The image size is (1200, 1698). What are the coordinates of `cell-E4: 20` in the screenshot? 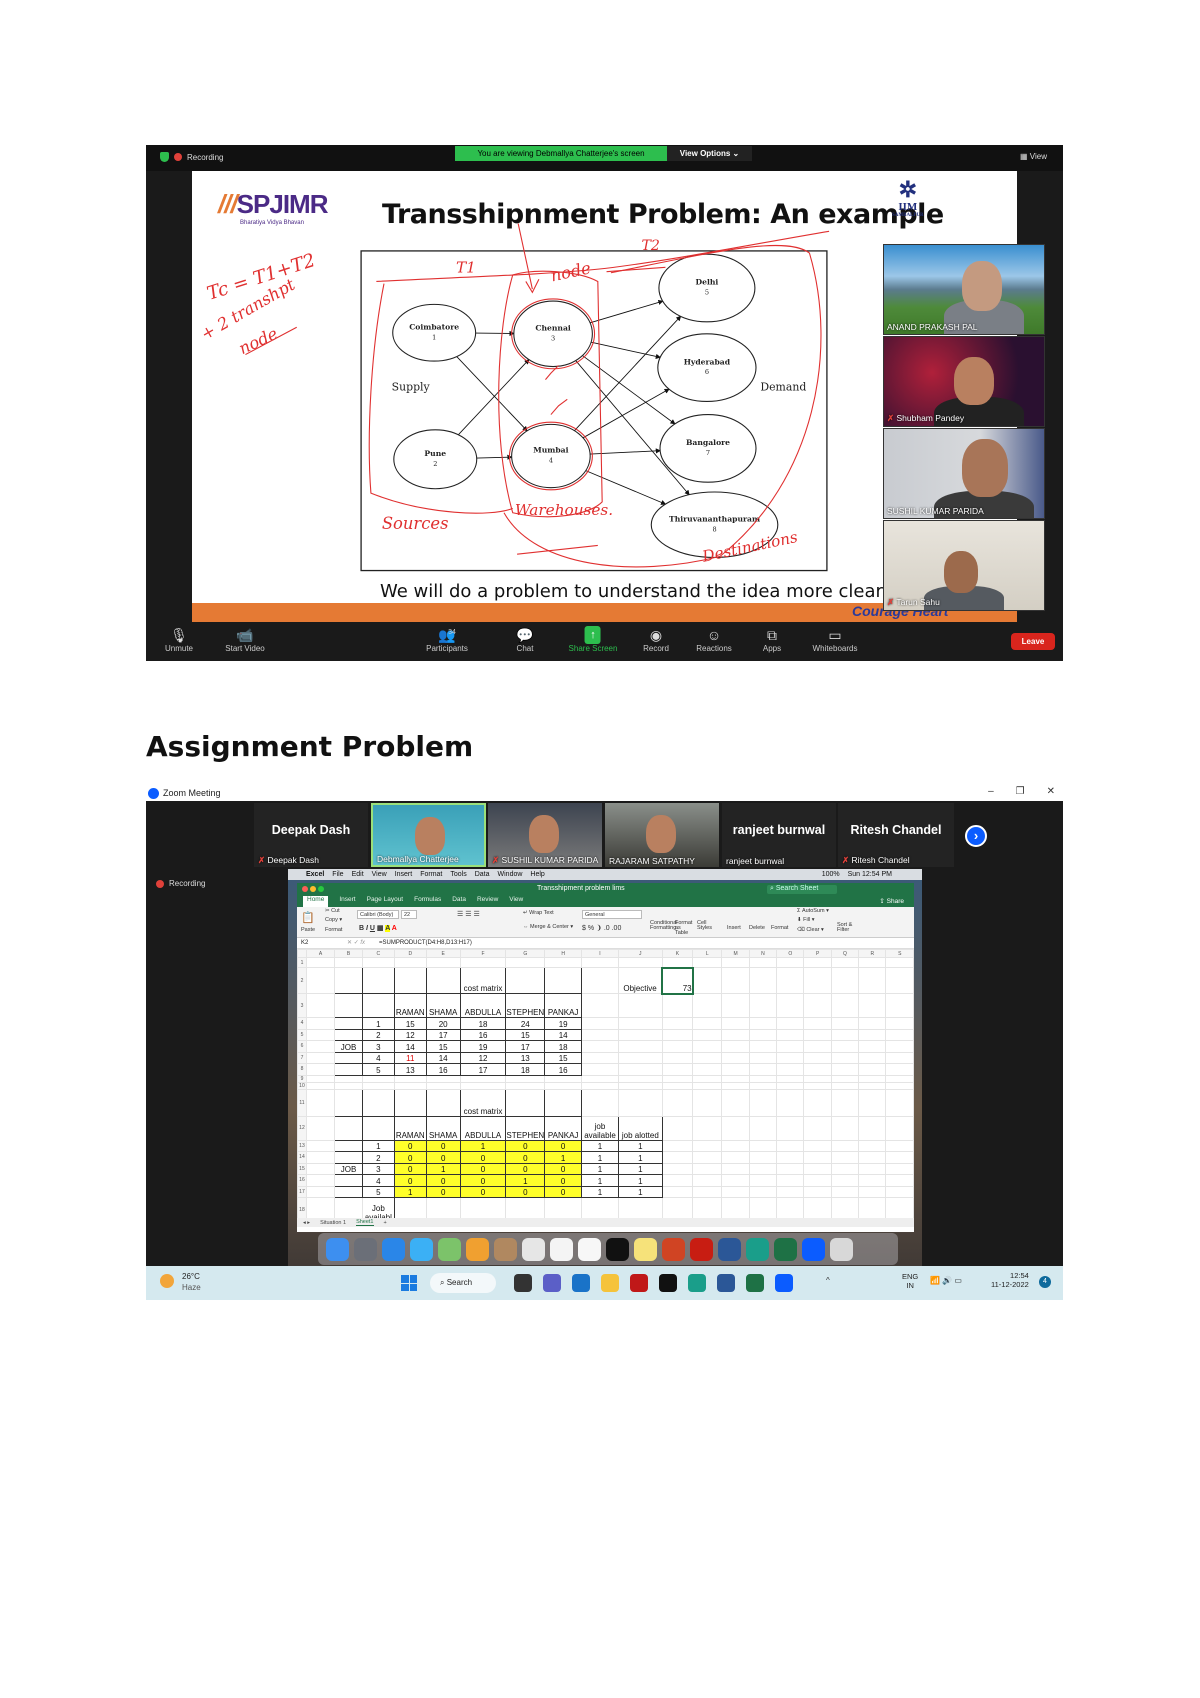 It's located at (443, 1023).